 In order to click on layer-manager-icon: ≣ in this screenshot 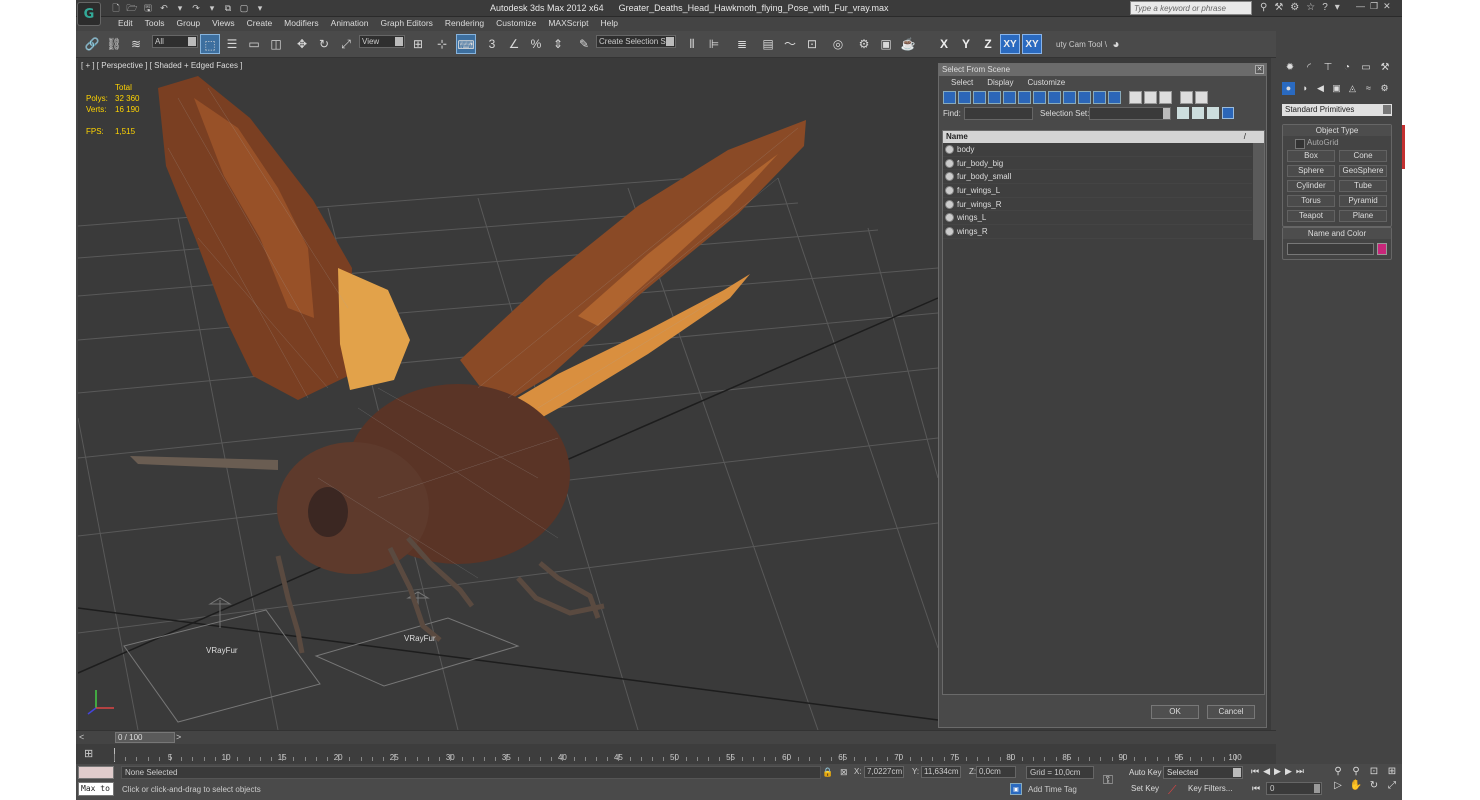, I will do `click(742, 44)`.